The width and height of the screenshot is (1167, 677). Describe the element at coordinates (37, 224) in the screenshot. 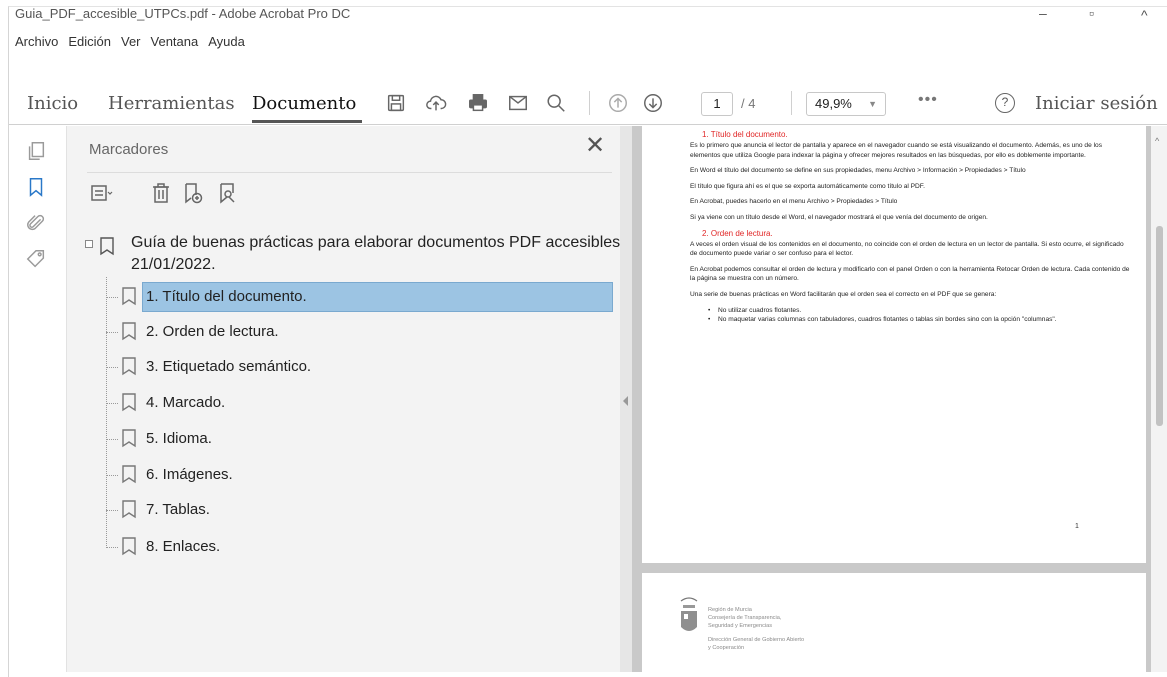

I see `attachment-icon` at that location.